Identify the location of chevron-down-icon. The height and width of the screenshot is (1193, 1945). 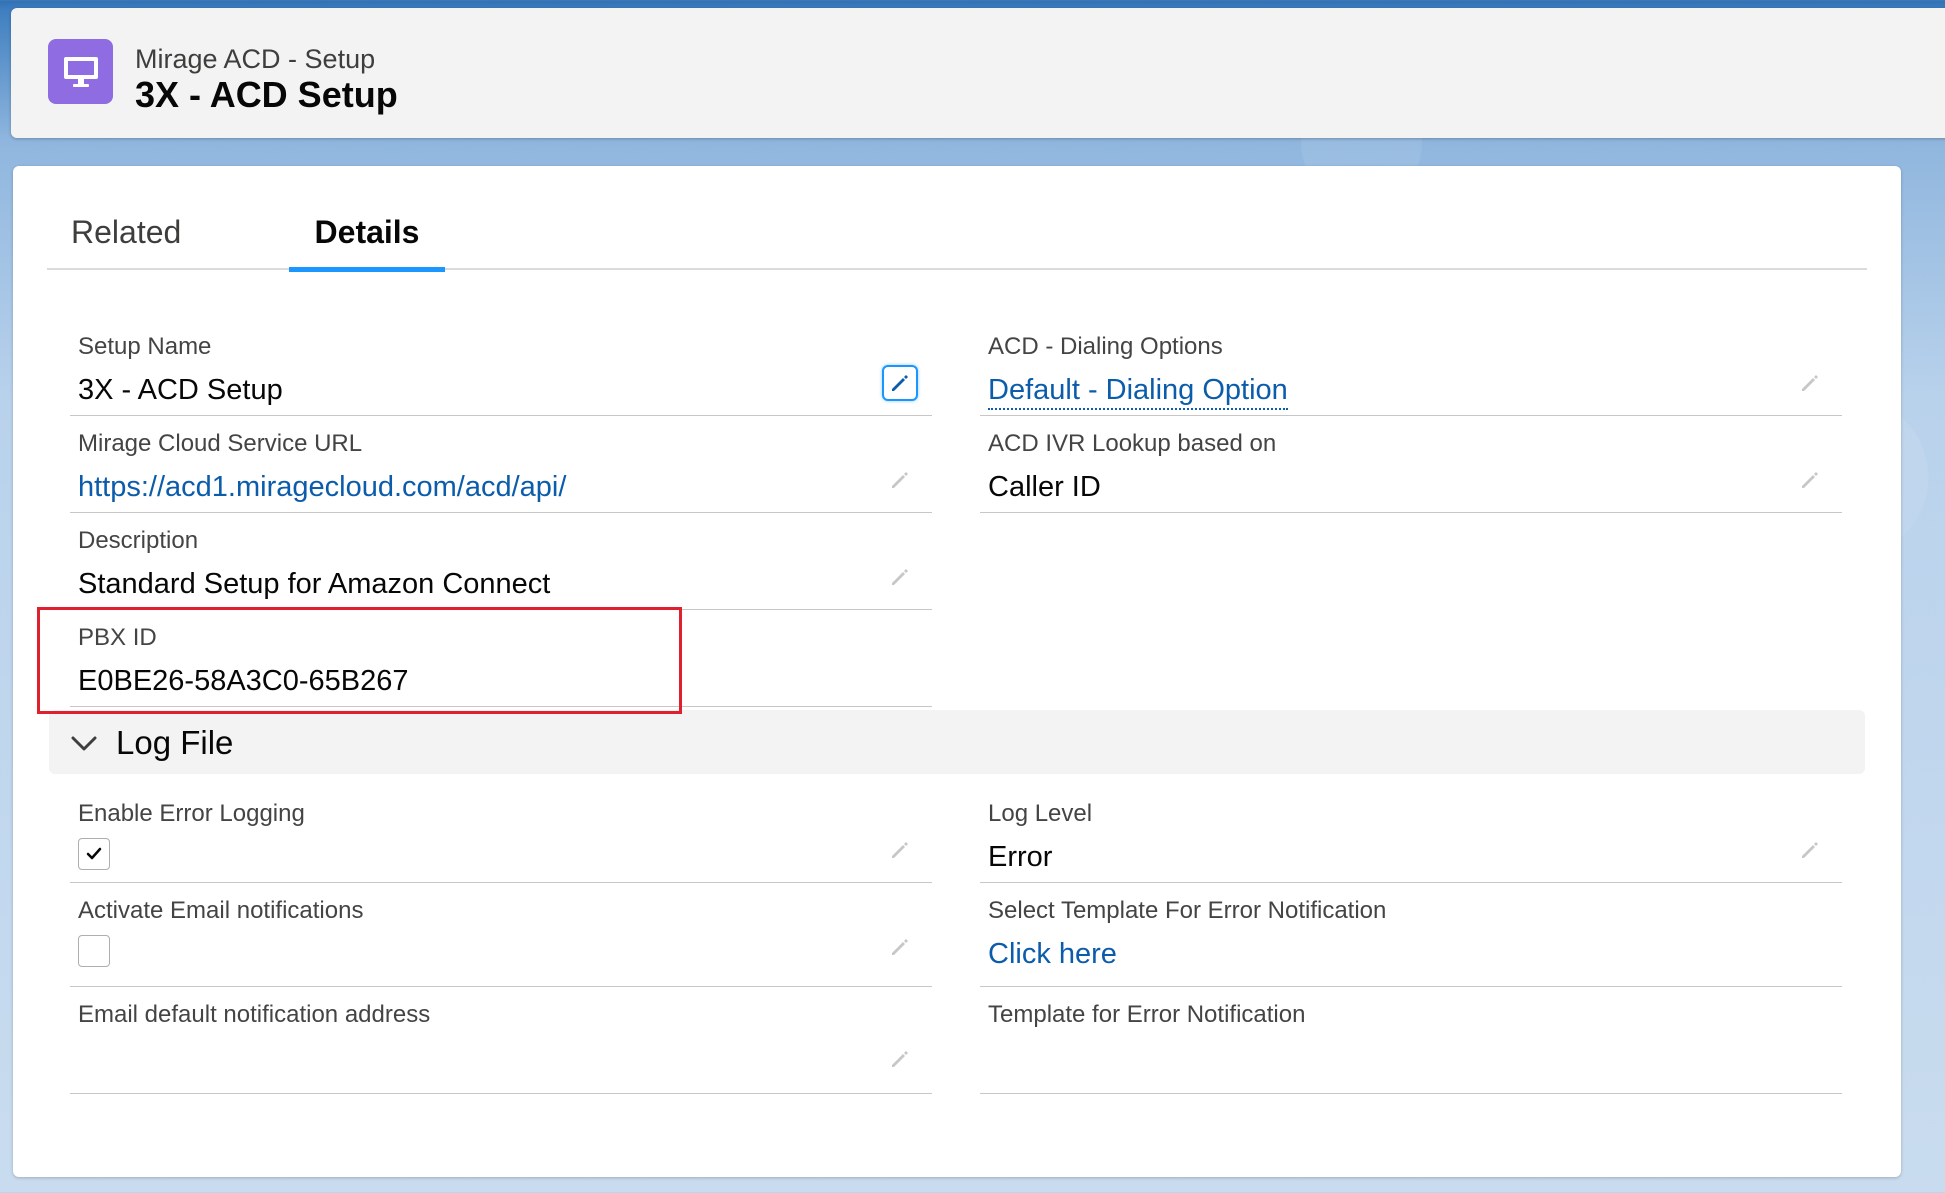
(84, 743).